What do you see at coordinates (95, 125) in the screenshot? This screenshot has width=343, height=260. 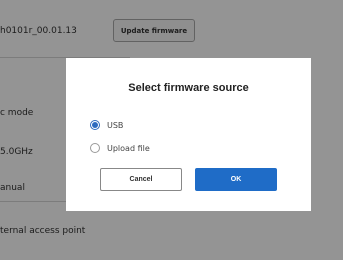 I see `radio-button-checked-icon` at bounding box center [95, 125].